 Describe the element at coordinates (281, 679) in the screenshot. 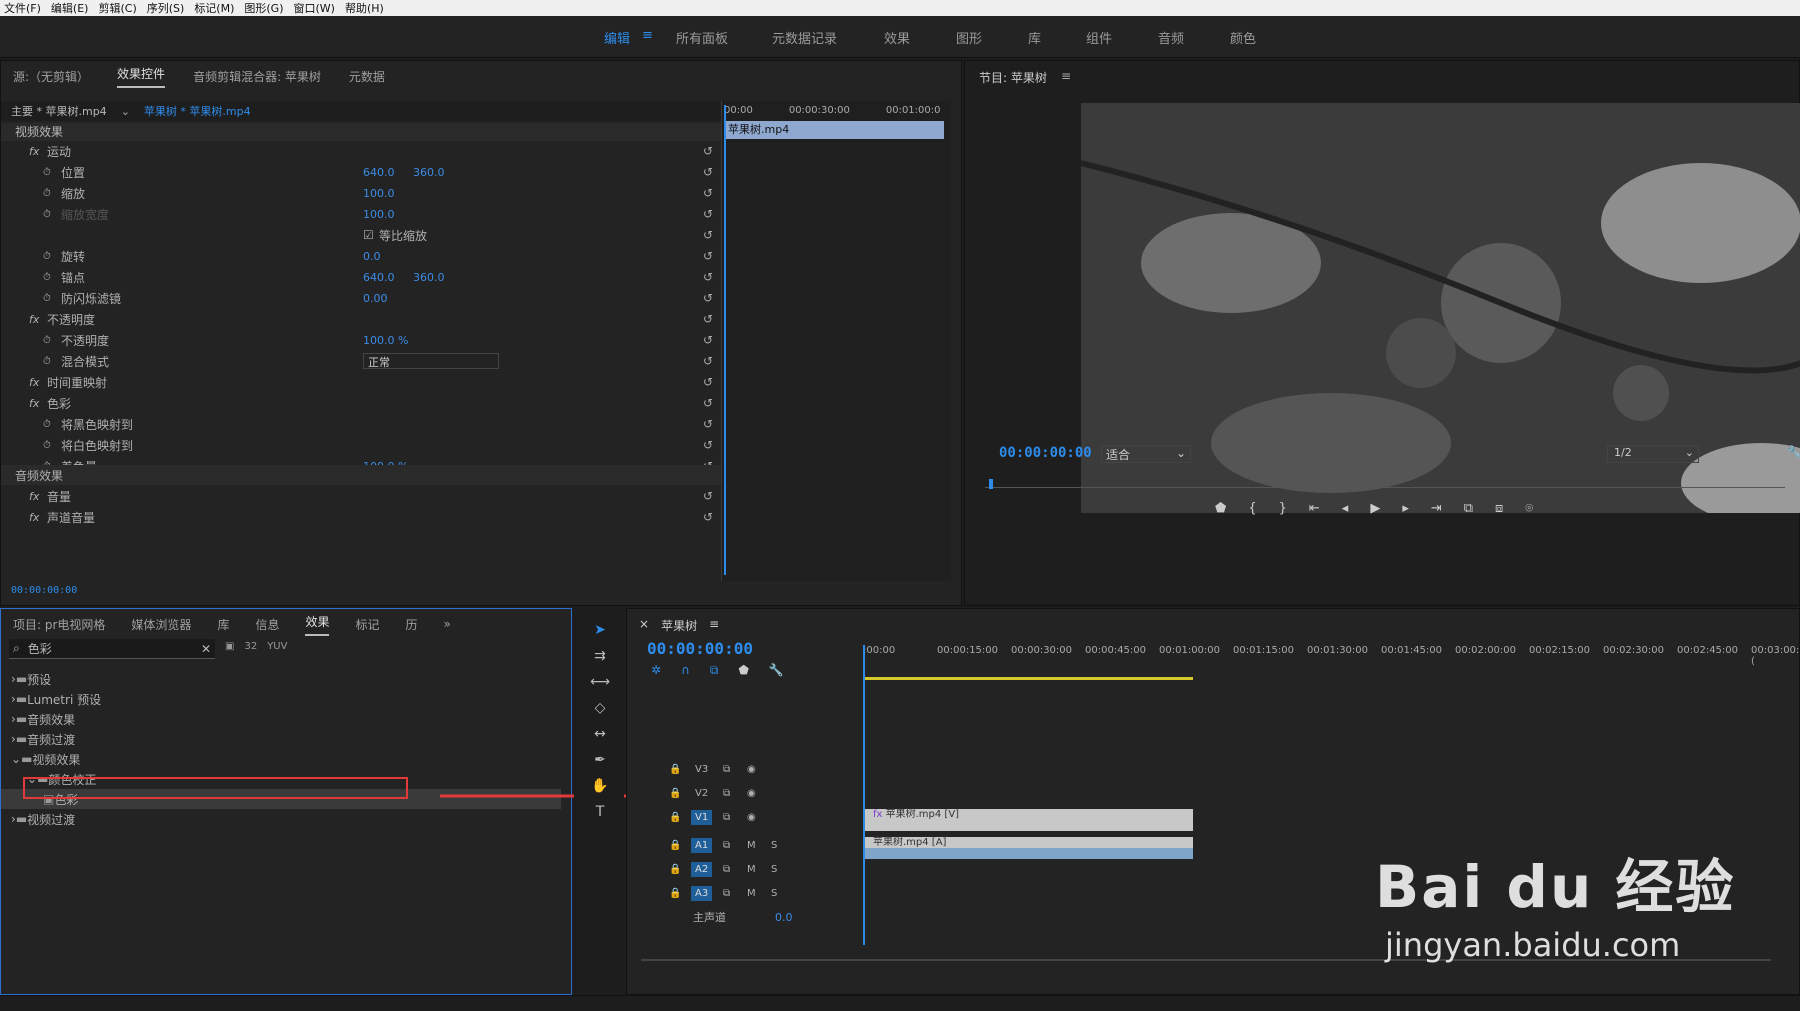

I see `tree-item: › ▬ 预设` at that location.